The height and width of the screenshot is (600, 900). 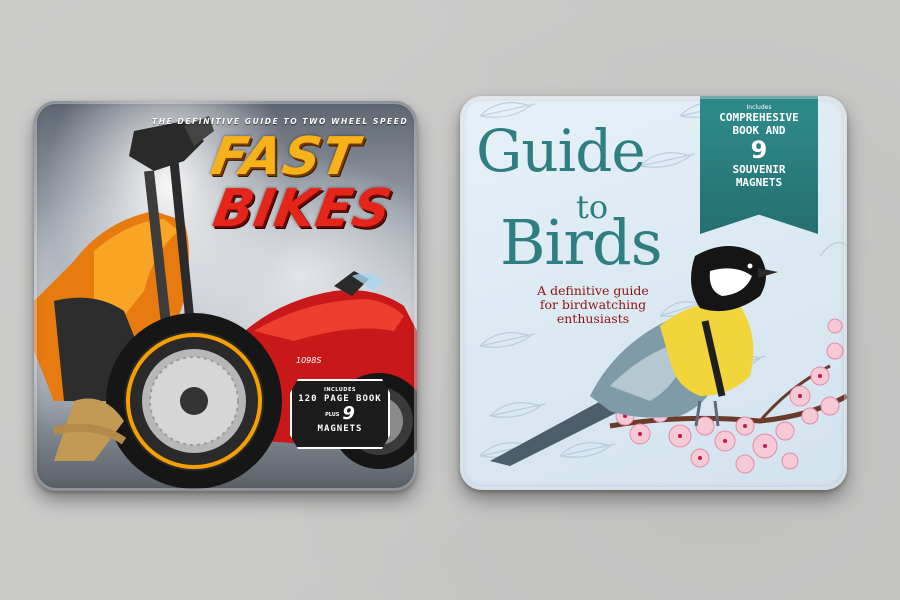 I want to click on contents-badge: INCLUDES 120 PAGE BOOK PLUS 9 MAGNETS, so click(x=340, y=414).